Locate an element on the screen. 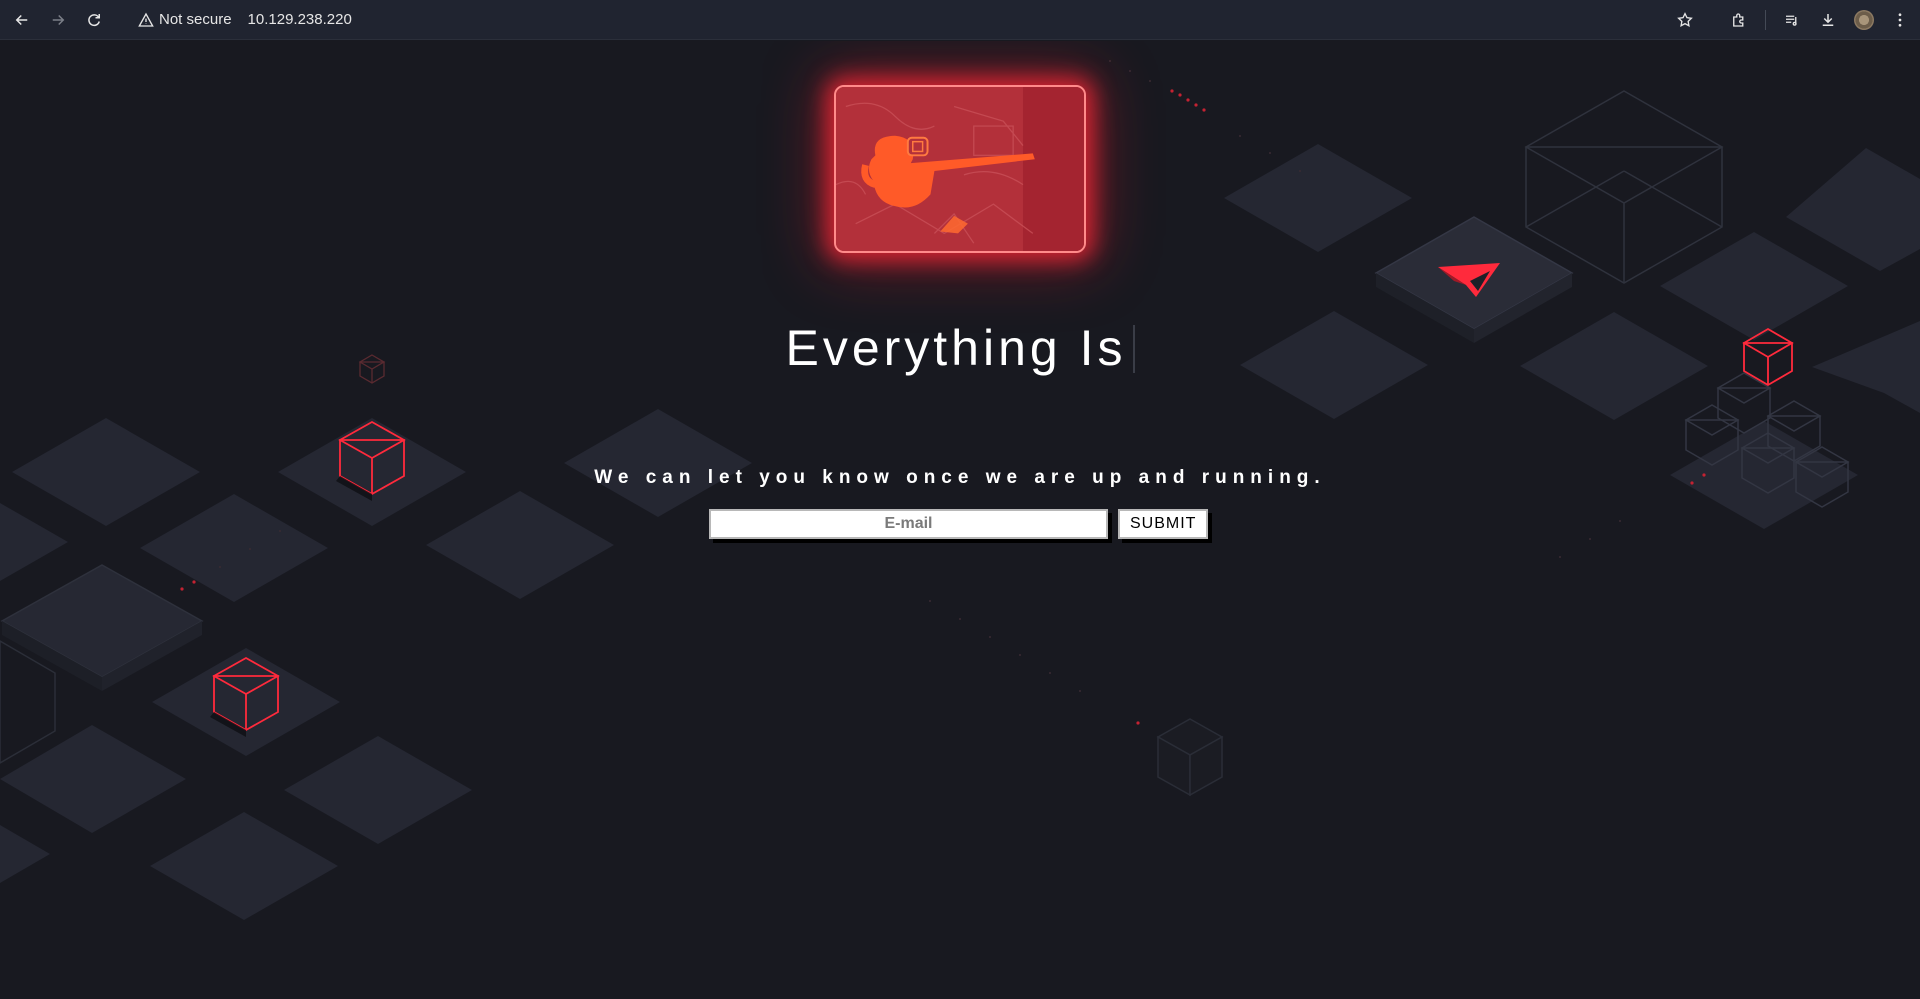 The width and height of the screenshot is (1920, 999). reload-button is located at coordinates (94, 20).